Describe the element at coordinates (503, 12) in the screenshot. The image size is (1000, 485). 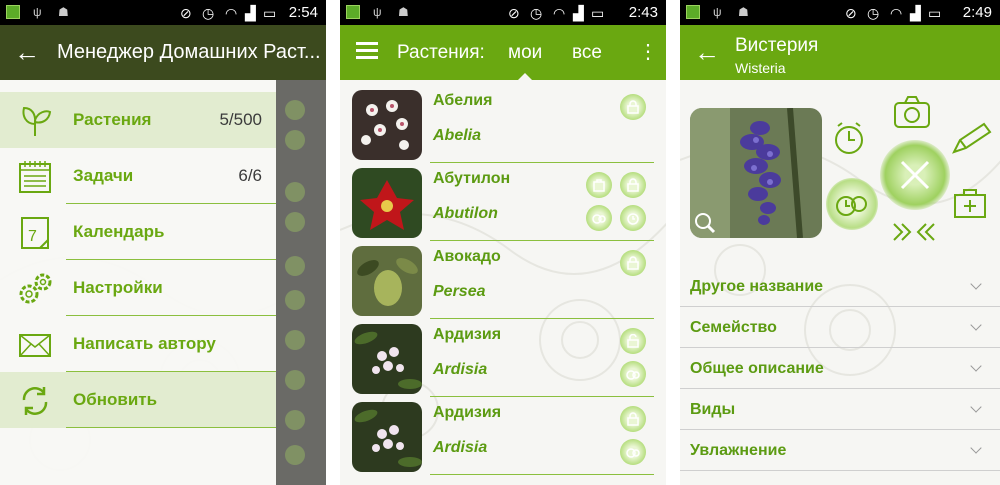
I see `status-bar: ψ ☗ ⊘ ◷ ◠ ▟ ▭ 2:43` at that location.